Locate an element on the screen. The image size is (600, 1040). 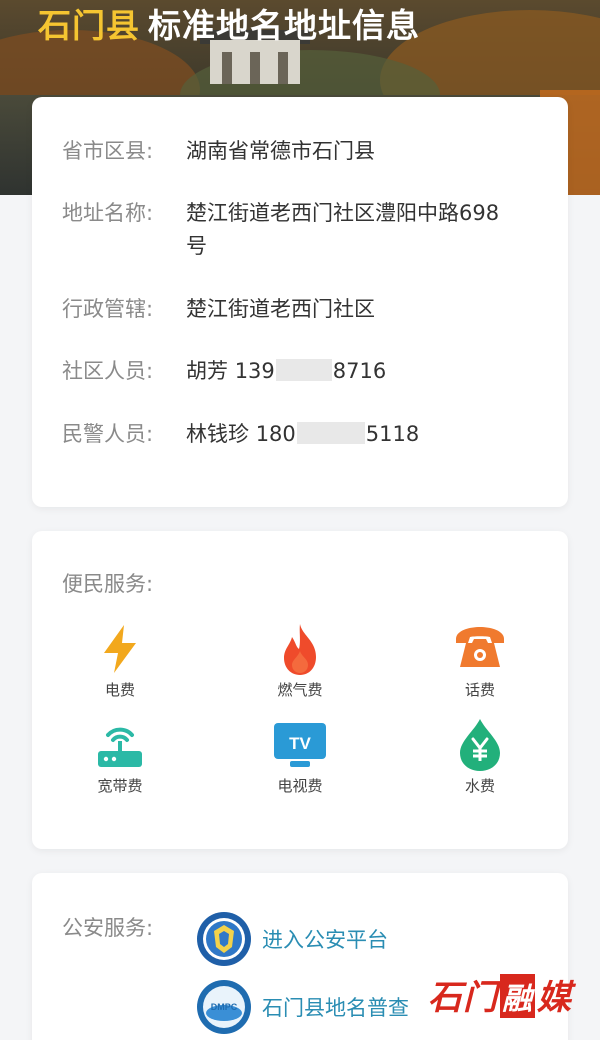
info-label: 行政管辖: is located at coordinates (108, 309).